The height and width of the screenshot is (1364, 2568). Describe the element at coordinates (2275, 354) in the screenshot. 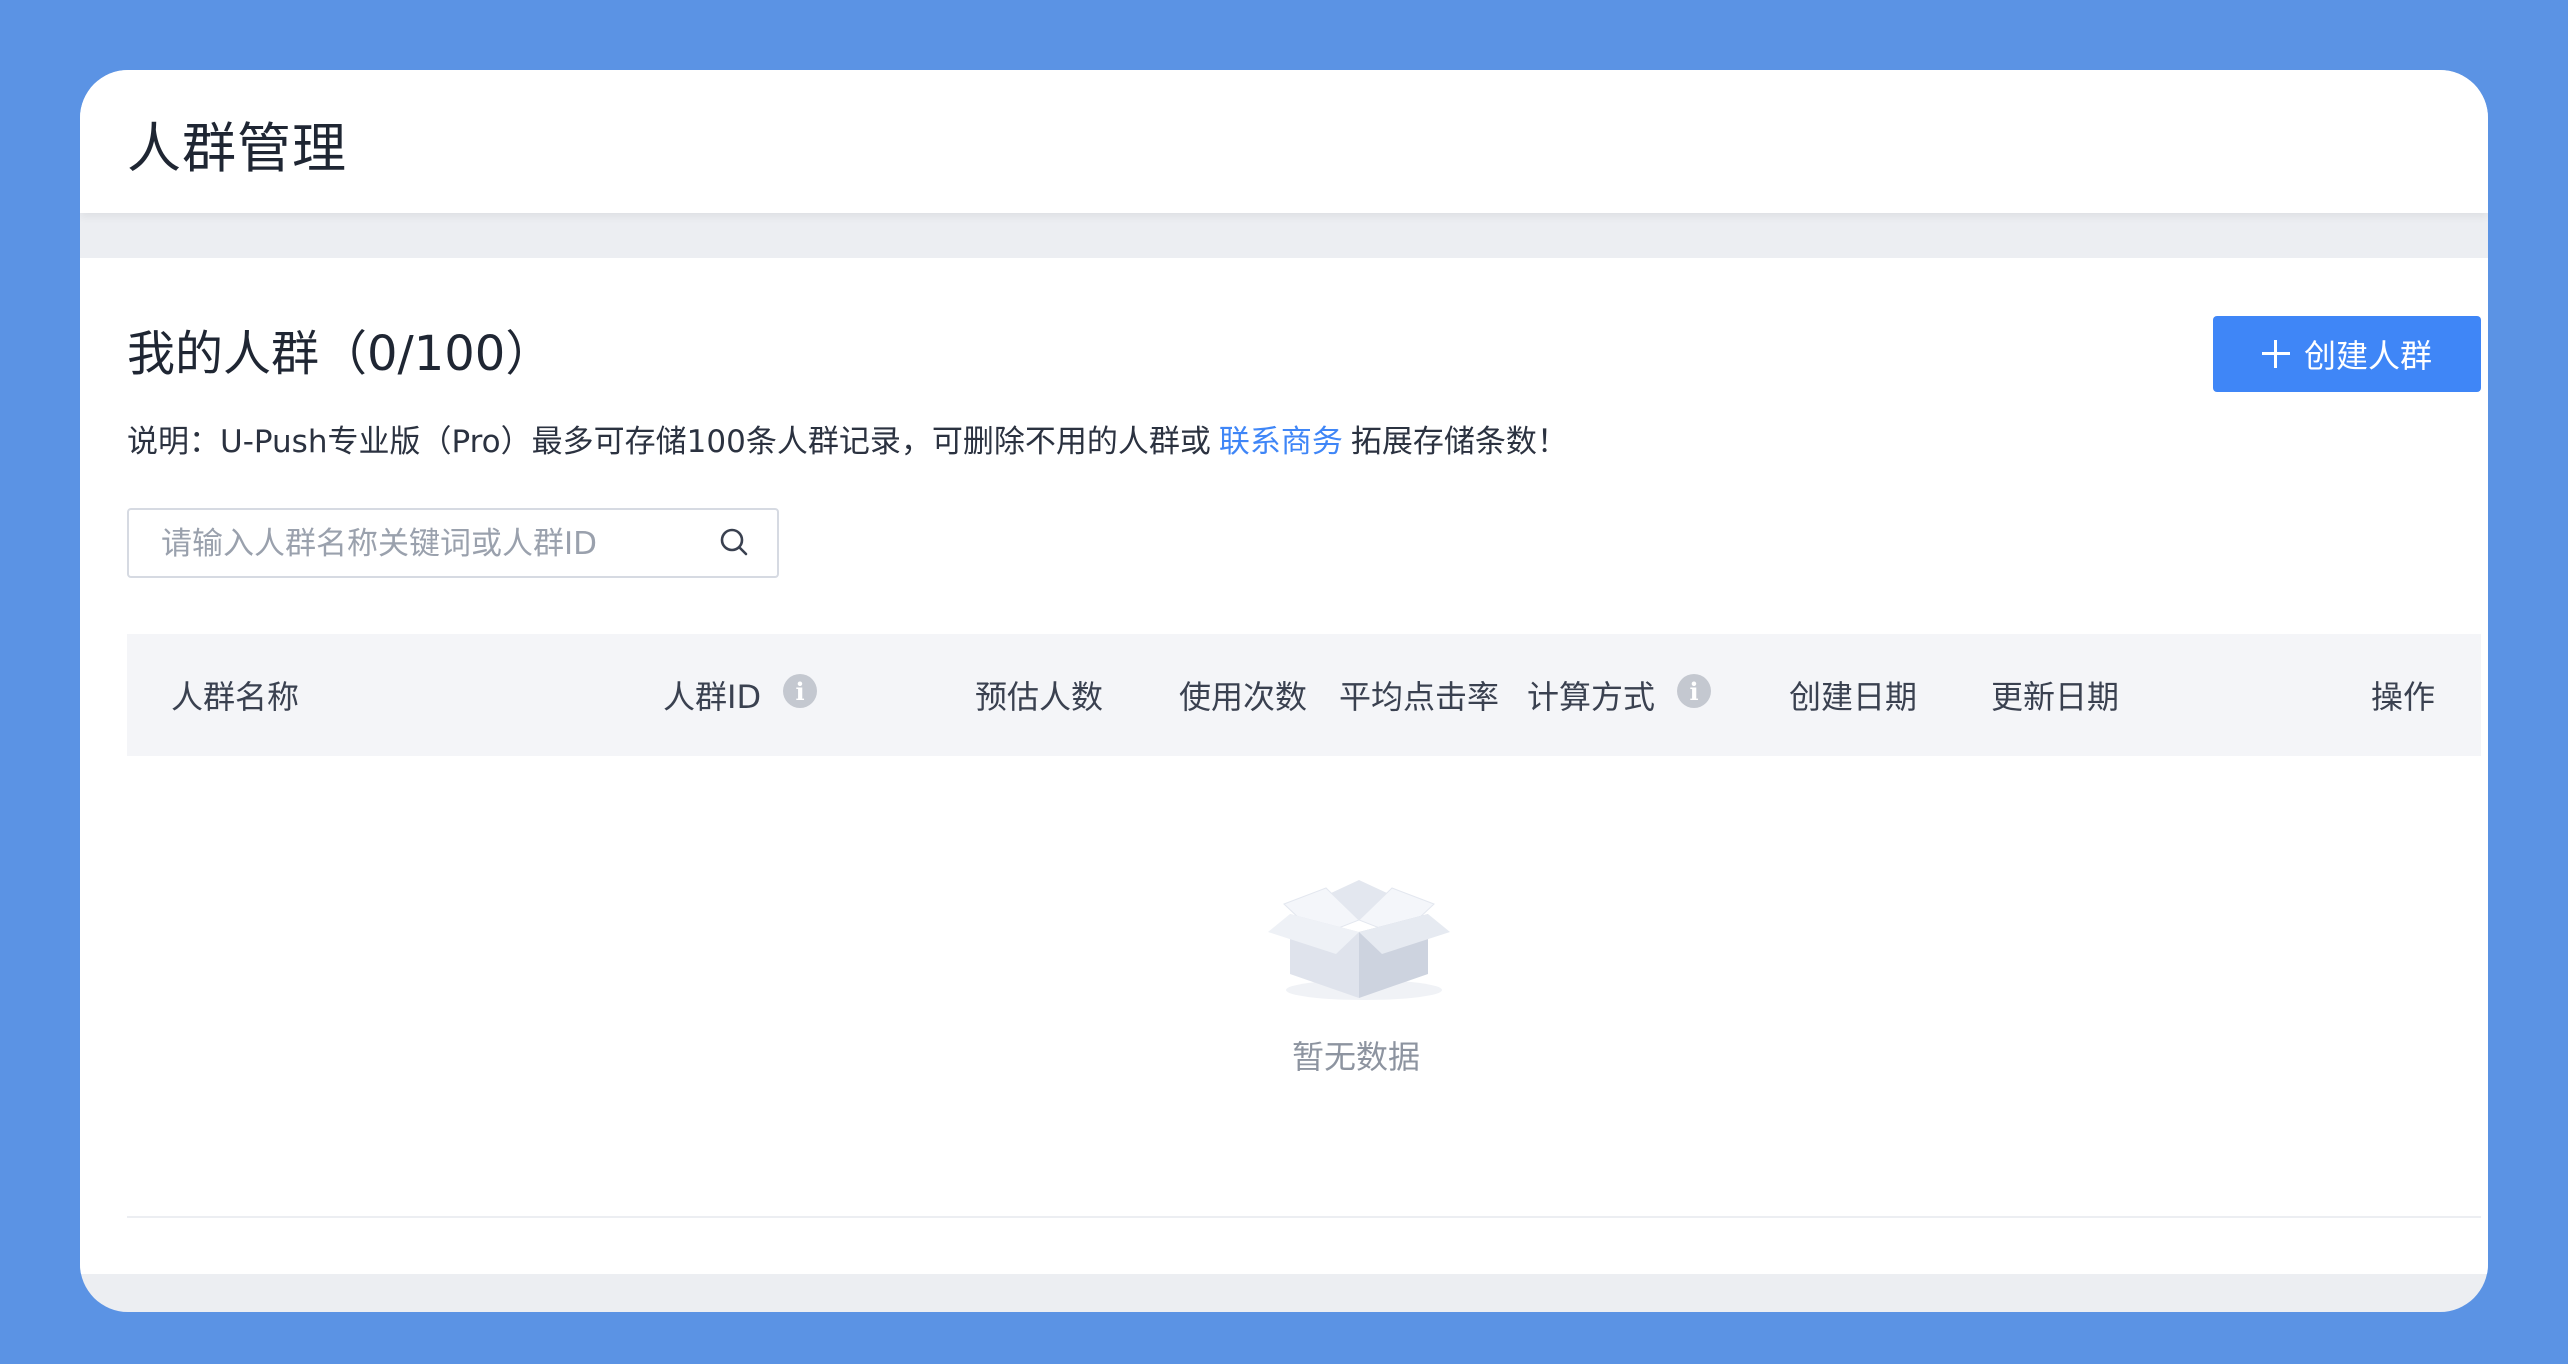

I see `plus-icon` at that location.